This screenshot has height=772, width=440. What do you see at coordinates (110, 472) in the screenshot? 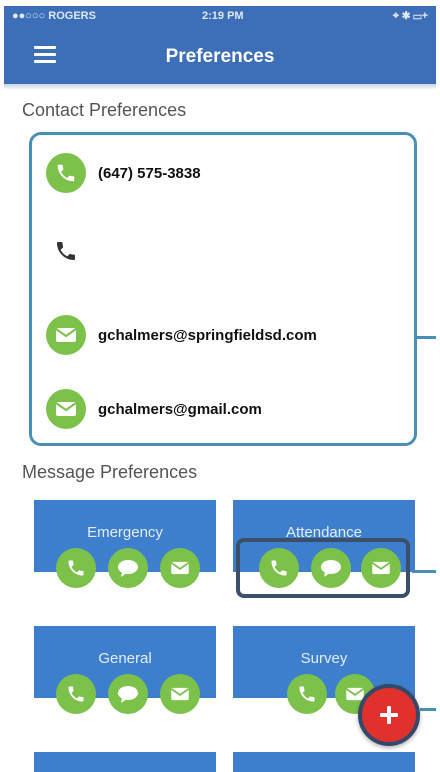
I see `message-preferences-title: Message Preferences` at bounding box center [110, 472].